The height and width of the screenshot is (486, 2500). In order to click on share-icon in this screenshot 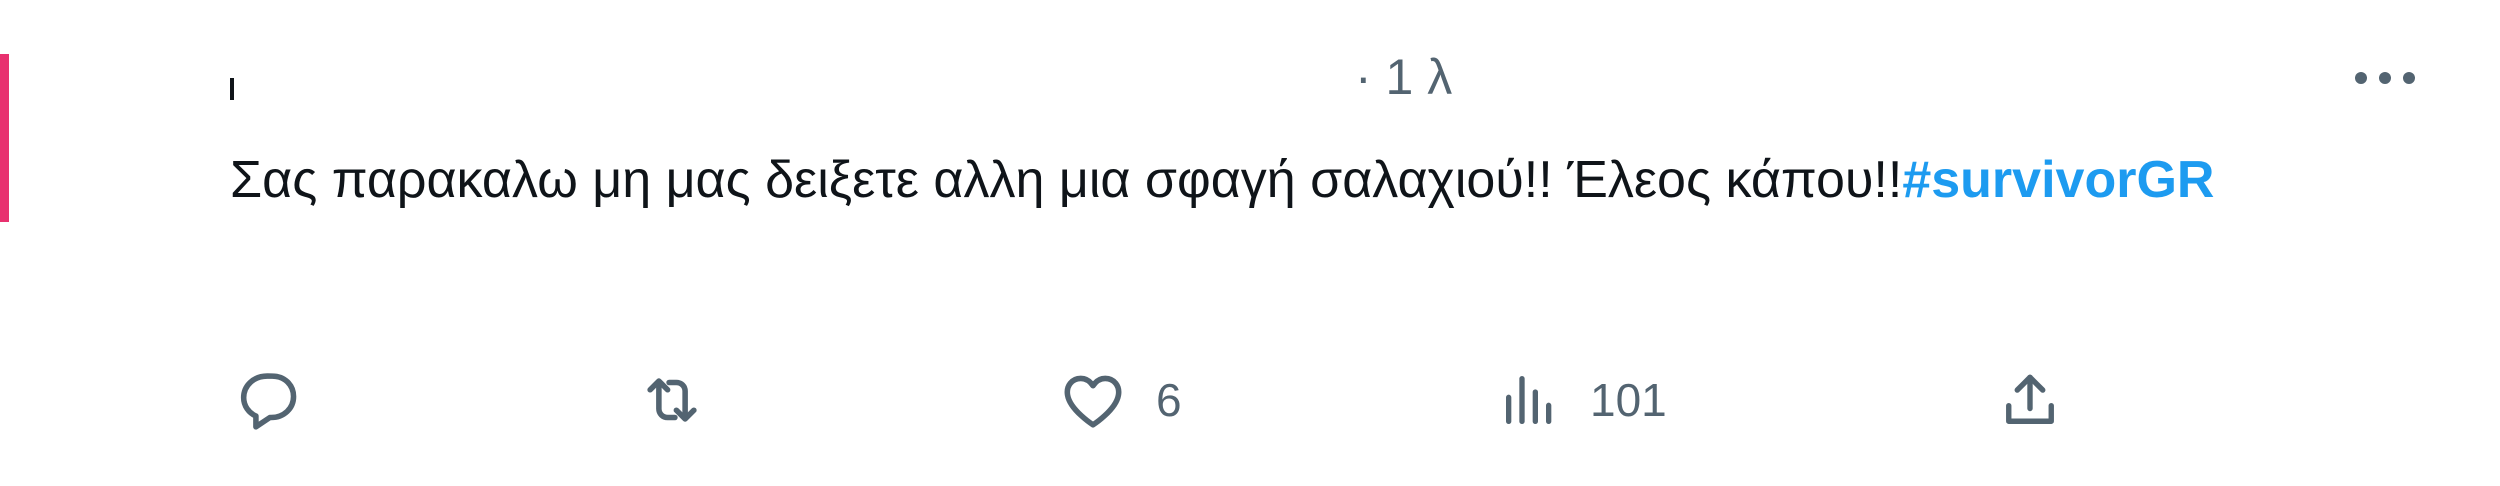, I will do `click(2030, 400)`.